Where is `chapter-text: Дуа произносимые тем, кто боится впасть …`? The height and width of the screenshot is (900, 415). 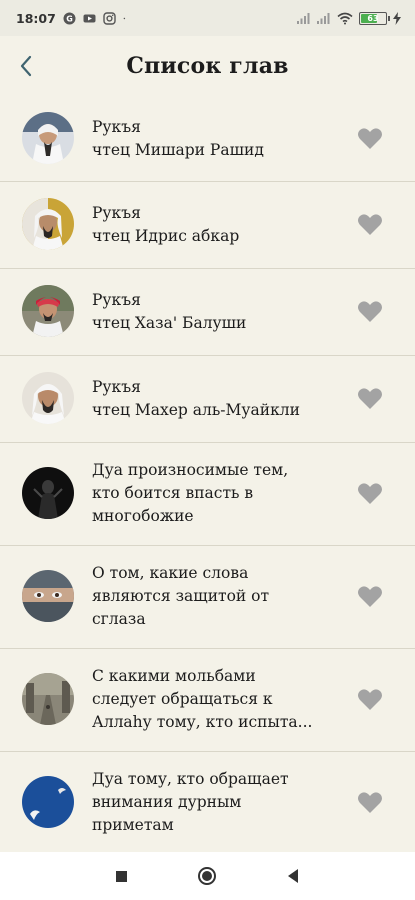
chapter-text: Дуа произносимые тем, кто боится впасть … is located at coordinates (212, 493).